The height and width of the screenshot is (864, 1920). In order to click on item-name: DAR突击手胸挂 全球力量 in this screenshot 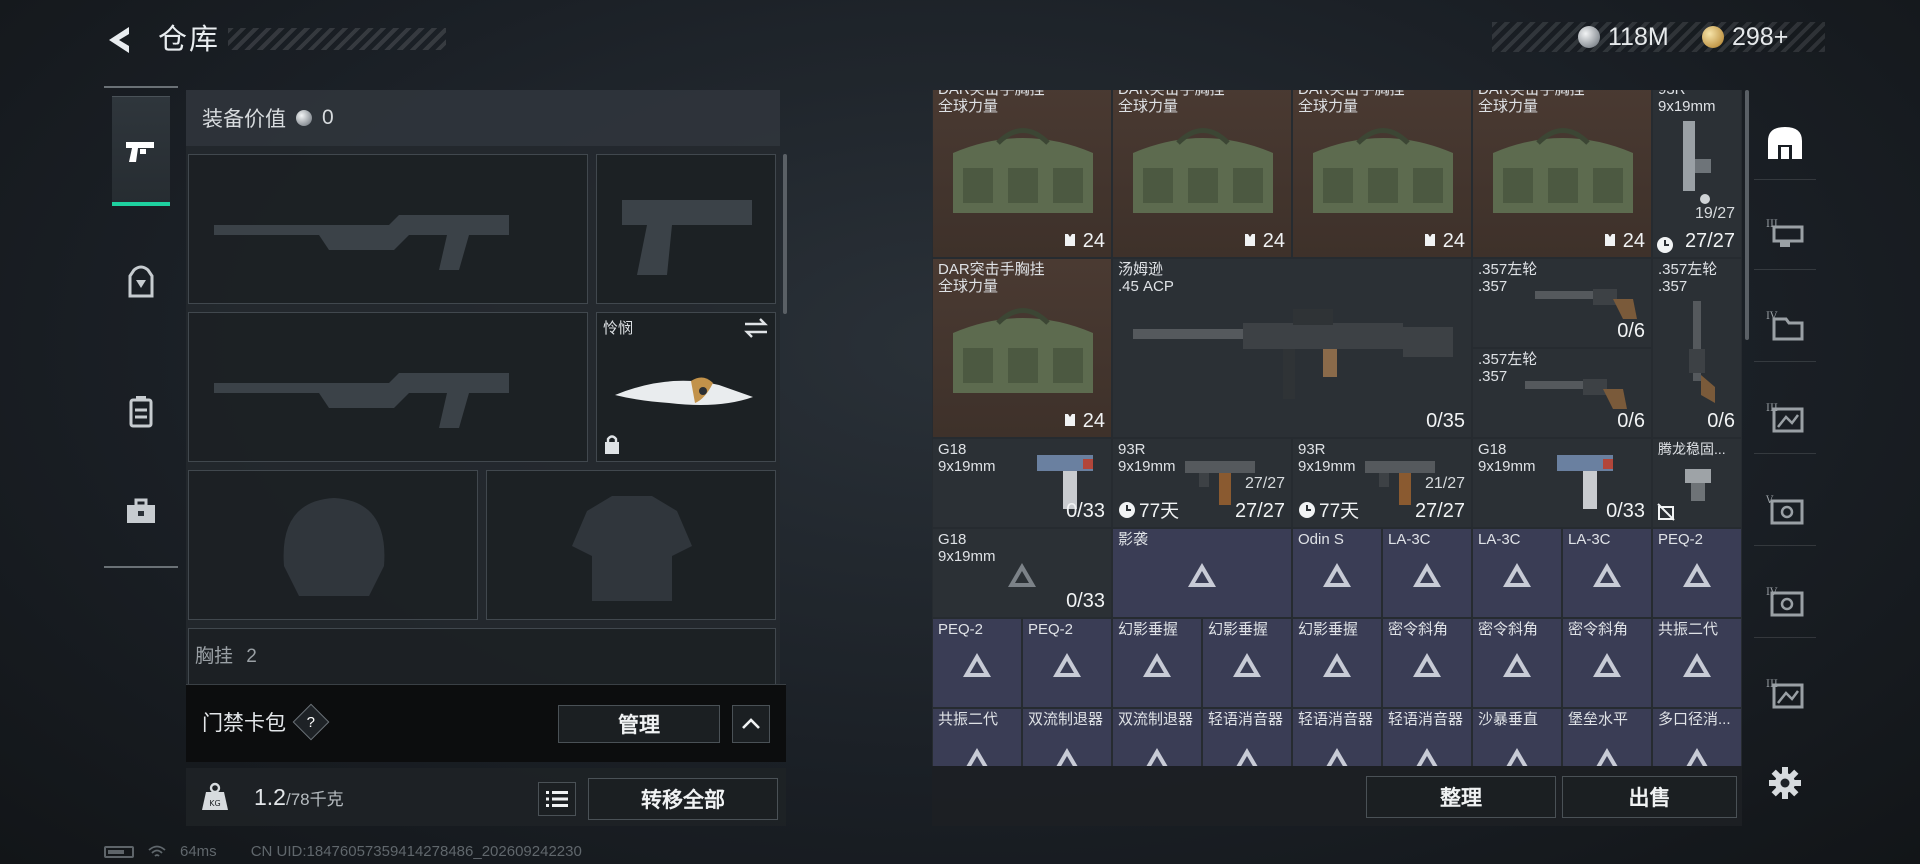, I will do `click(1171, 102)`.